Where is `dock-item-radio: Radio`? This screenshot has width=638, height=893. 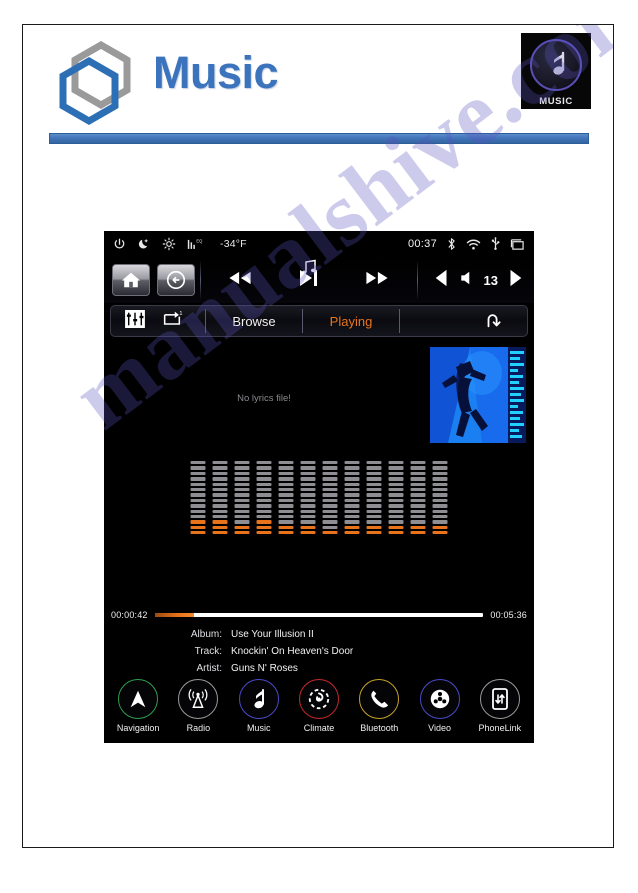 dock-item-radio: Radio is located at coordinates (198, 706).